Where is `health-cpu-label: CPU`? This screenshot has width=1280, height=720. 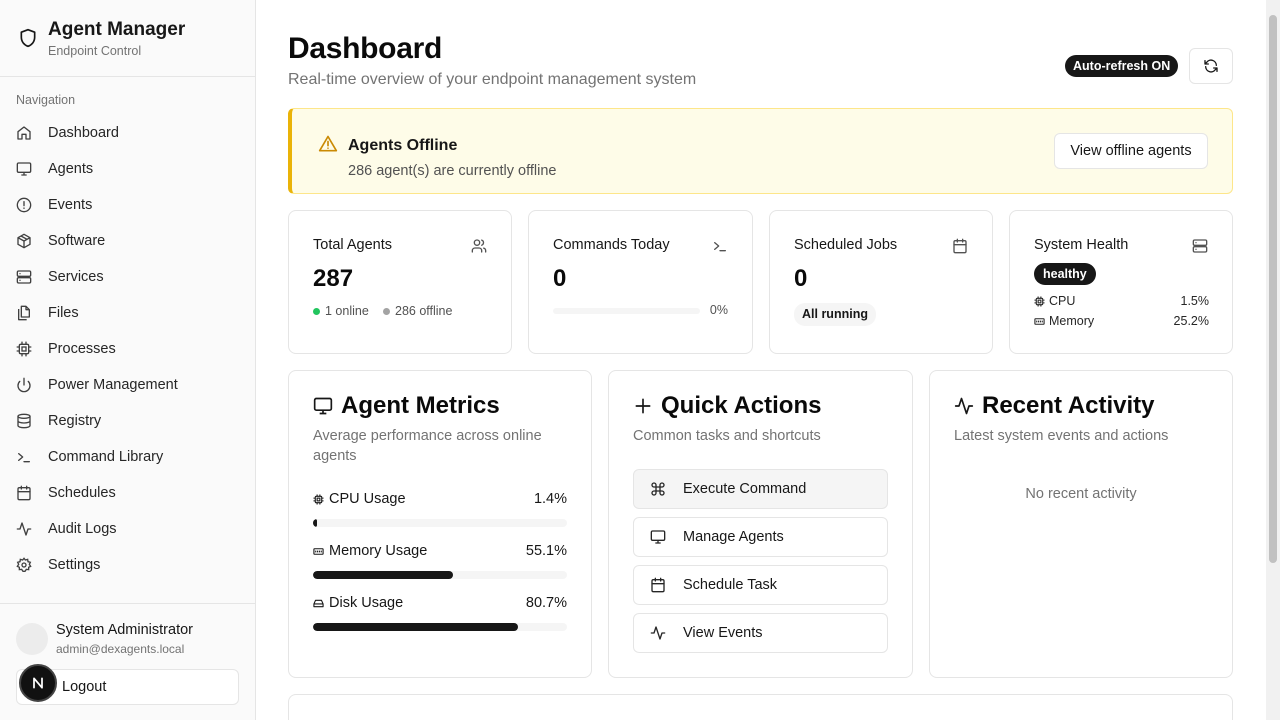
health-cpu-label: CPU is located at coordinates (1062, 301).